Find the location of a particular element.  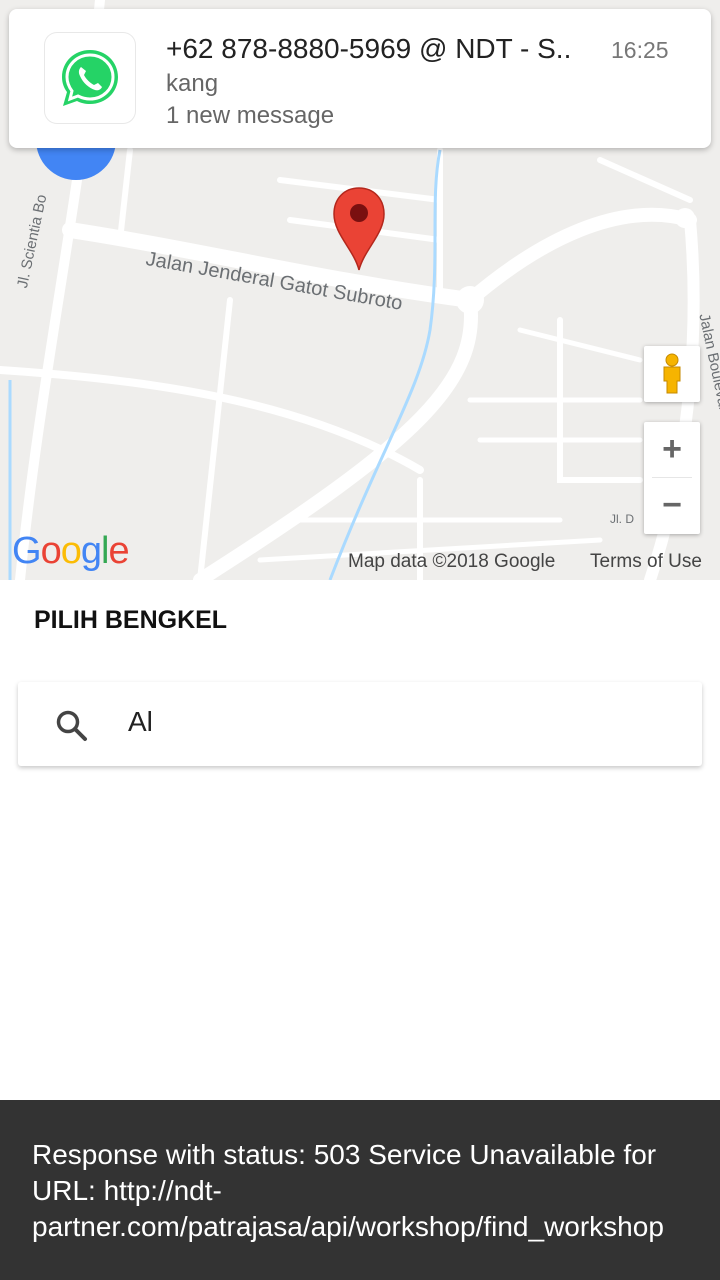

pegman-icon is located at coordinates (672, 373).